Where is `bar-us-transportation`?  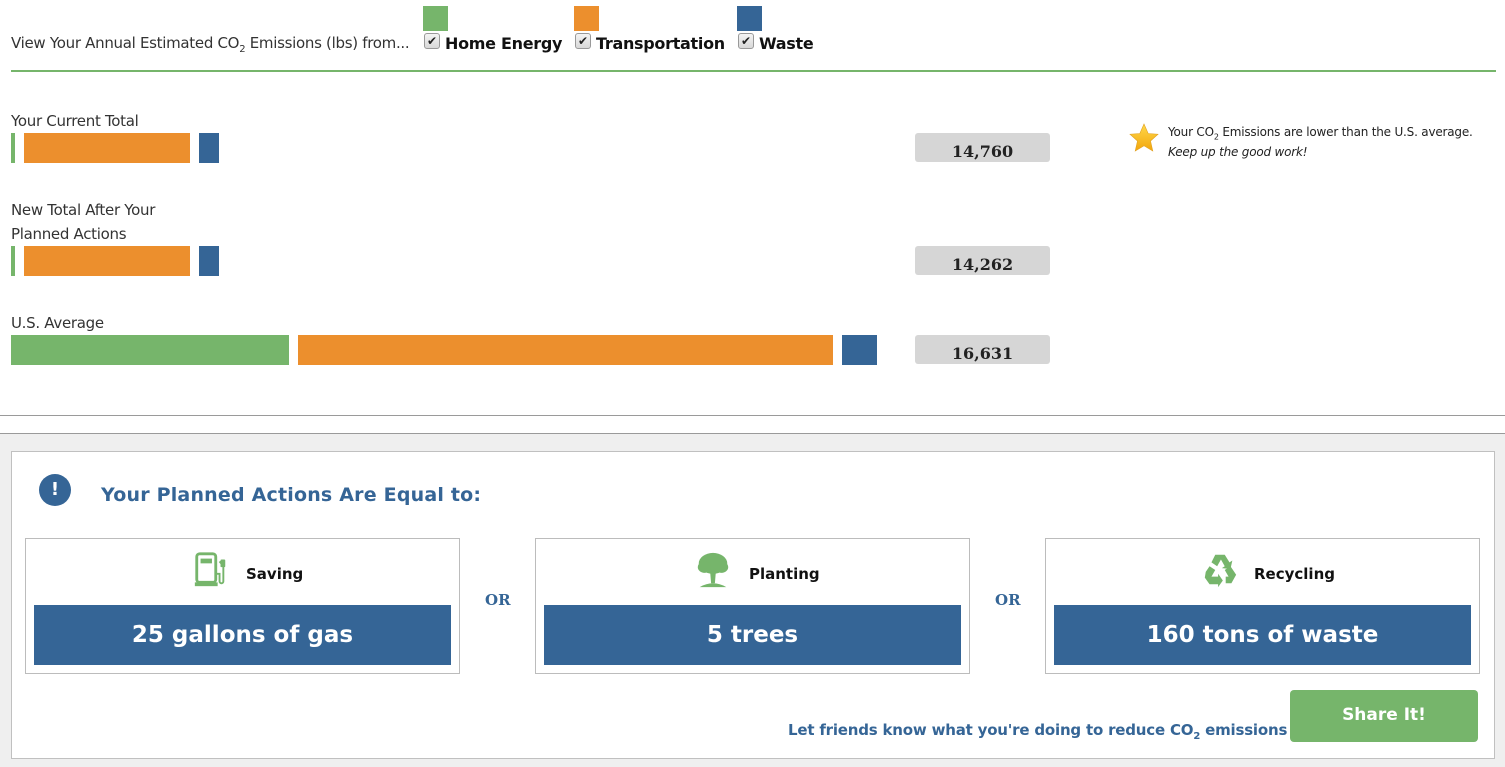 bar-us-transportation is located at coordinates (565, 350).